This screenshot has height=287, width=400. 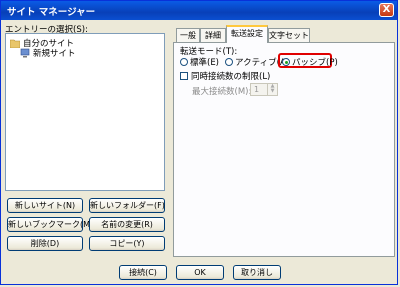 I want to click on mode-standard-radio: 標準(E), so click(x=199, y=62).